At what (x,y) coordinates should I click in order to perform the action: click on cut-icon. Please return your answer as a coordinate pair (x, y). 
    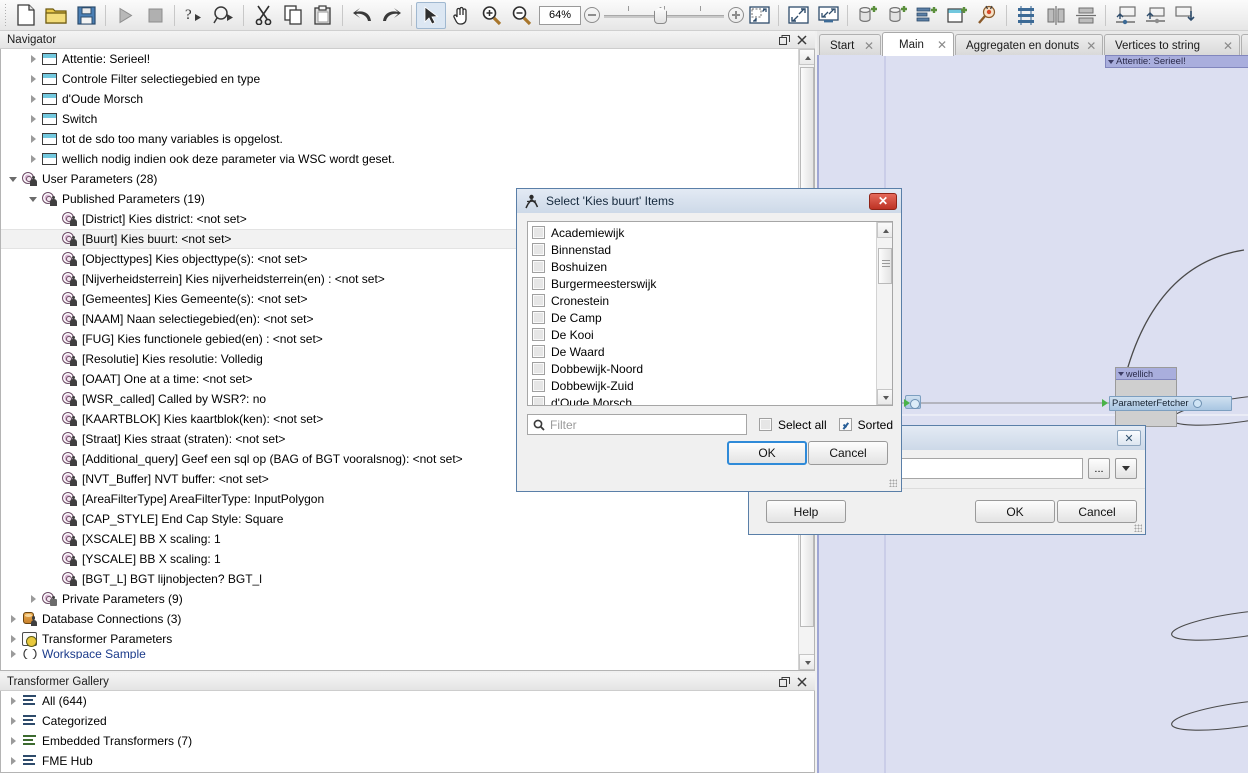
    Looking at the image, I should click on (263, 15).